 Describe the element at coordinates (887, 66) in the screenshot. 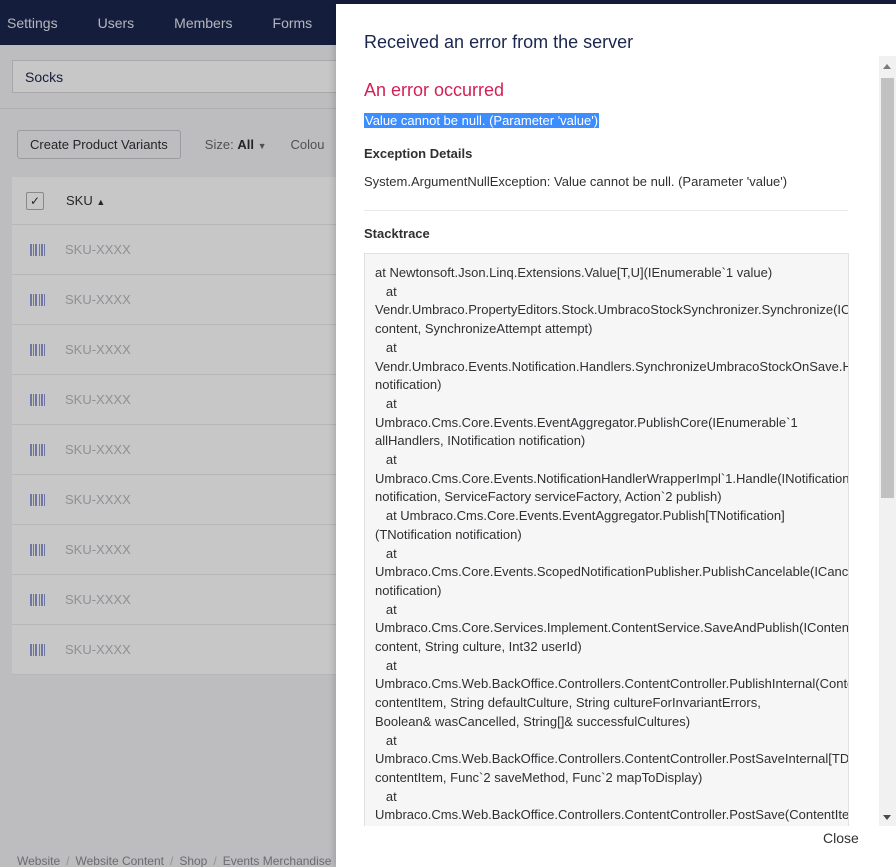

I see `scroll-up-arrow-icon` at that location.